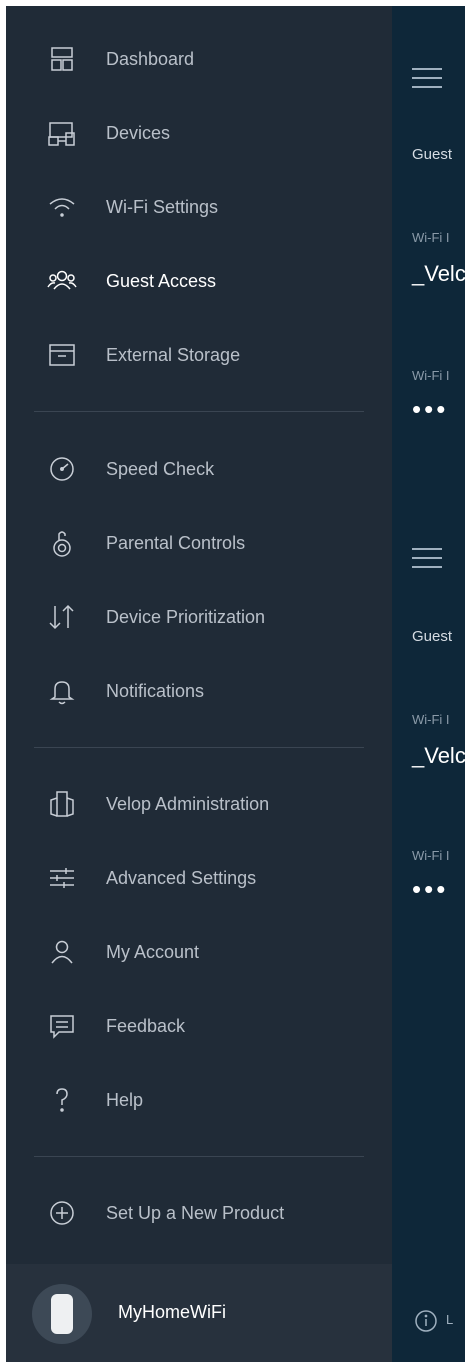  I want to click on sidebar-item-label: Wi-Fi Settings, so click(162, 206).